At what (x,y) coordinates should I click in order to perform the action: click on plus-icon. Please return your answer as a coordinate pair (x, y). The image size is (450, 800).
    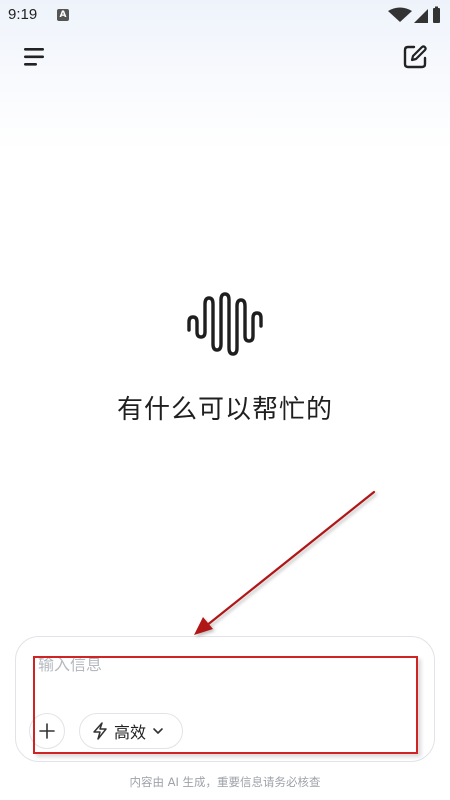
    Looking at the image, I should click on (47, 731).